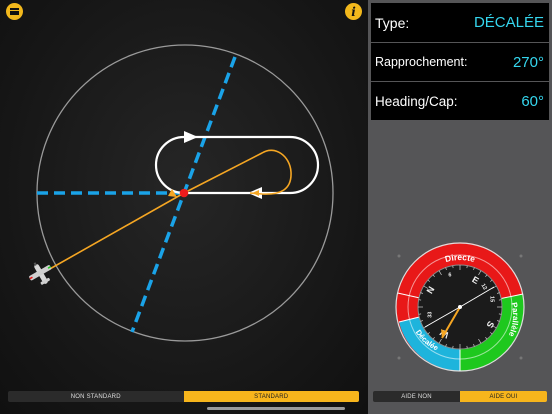 The width and height of the screenshot is (552, 414). What do you see at coordinates (416, 101) in the screenshot?
I see `heading-label: Heading/Cap:` at bounding box center [416, 101].